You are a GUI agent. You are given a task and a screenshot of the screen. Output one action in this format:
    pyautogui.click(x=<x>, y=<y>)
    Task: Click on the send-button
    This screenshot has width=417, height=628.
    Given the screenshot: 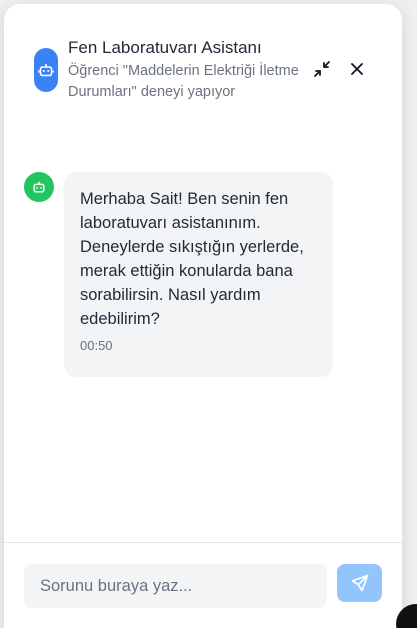 What is the action you would take?
    pyautogui.click(x=359, y=583)
    